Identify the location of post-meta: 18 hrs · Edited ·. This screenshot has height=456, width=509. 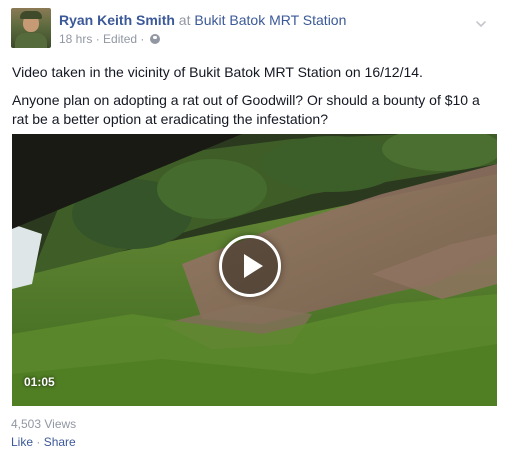
(109, 39).